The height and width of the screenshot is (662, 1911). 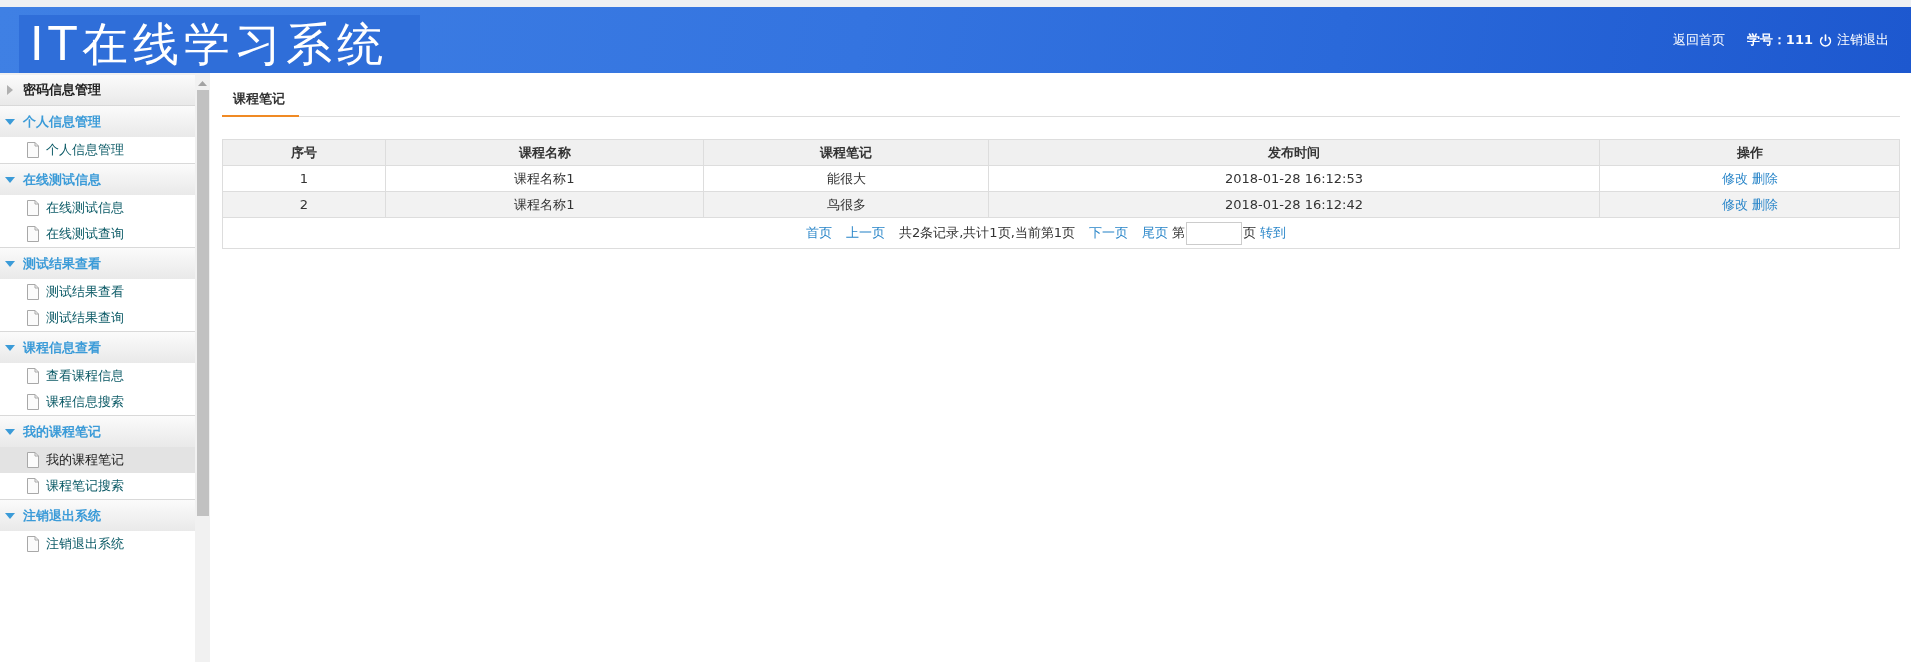 What do you see at coordinates (304, 152) in the screenshot?
I see `column-header: 序号` at bounding box center [304, 152].